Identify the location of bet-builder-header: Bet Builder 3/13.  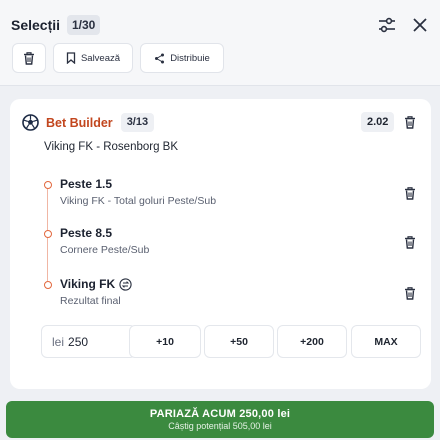
(88, 122).